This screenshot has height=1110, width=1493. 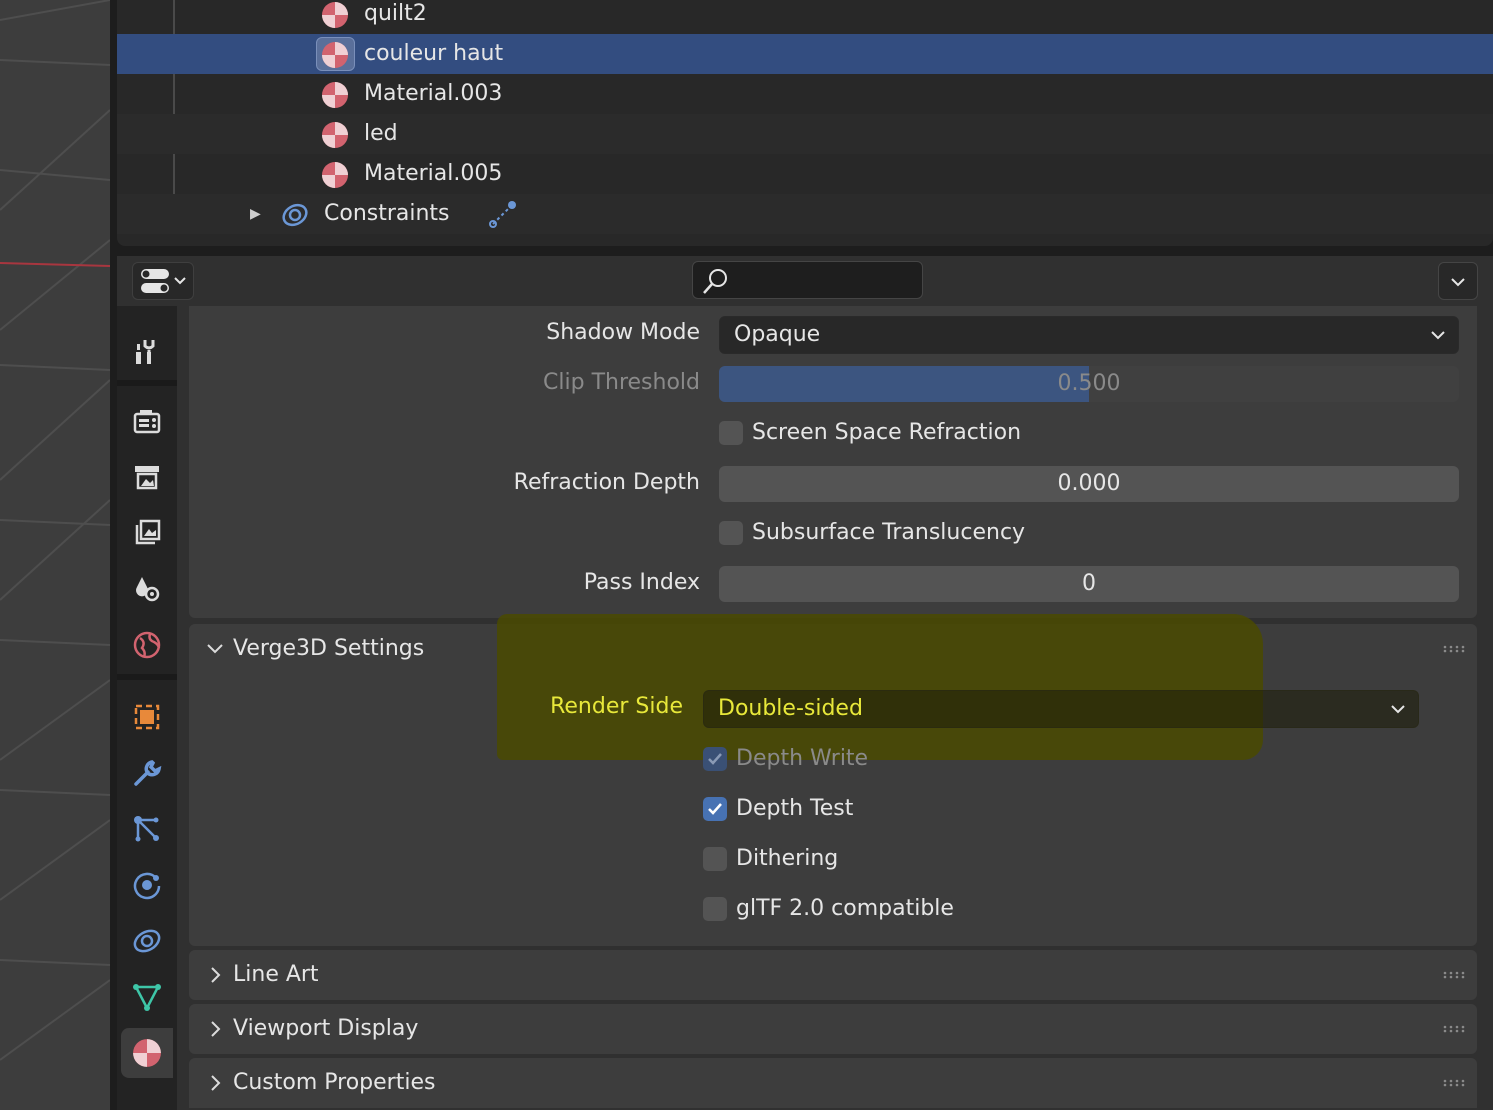 I want to click on line-art-panel-header: Line Art, so click(x=833, y=975).